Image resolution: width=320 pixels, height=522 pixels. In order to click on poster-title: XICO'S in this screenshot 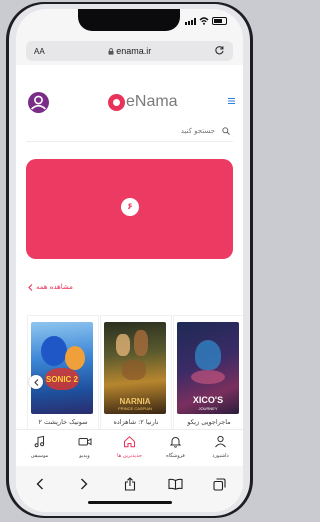, I will do `click(208, 400)`.